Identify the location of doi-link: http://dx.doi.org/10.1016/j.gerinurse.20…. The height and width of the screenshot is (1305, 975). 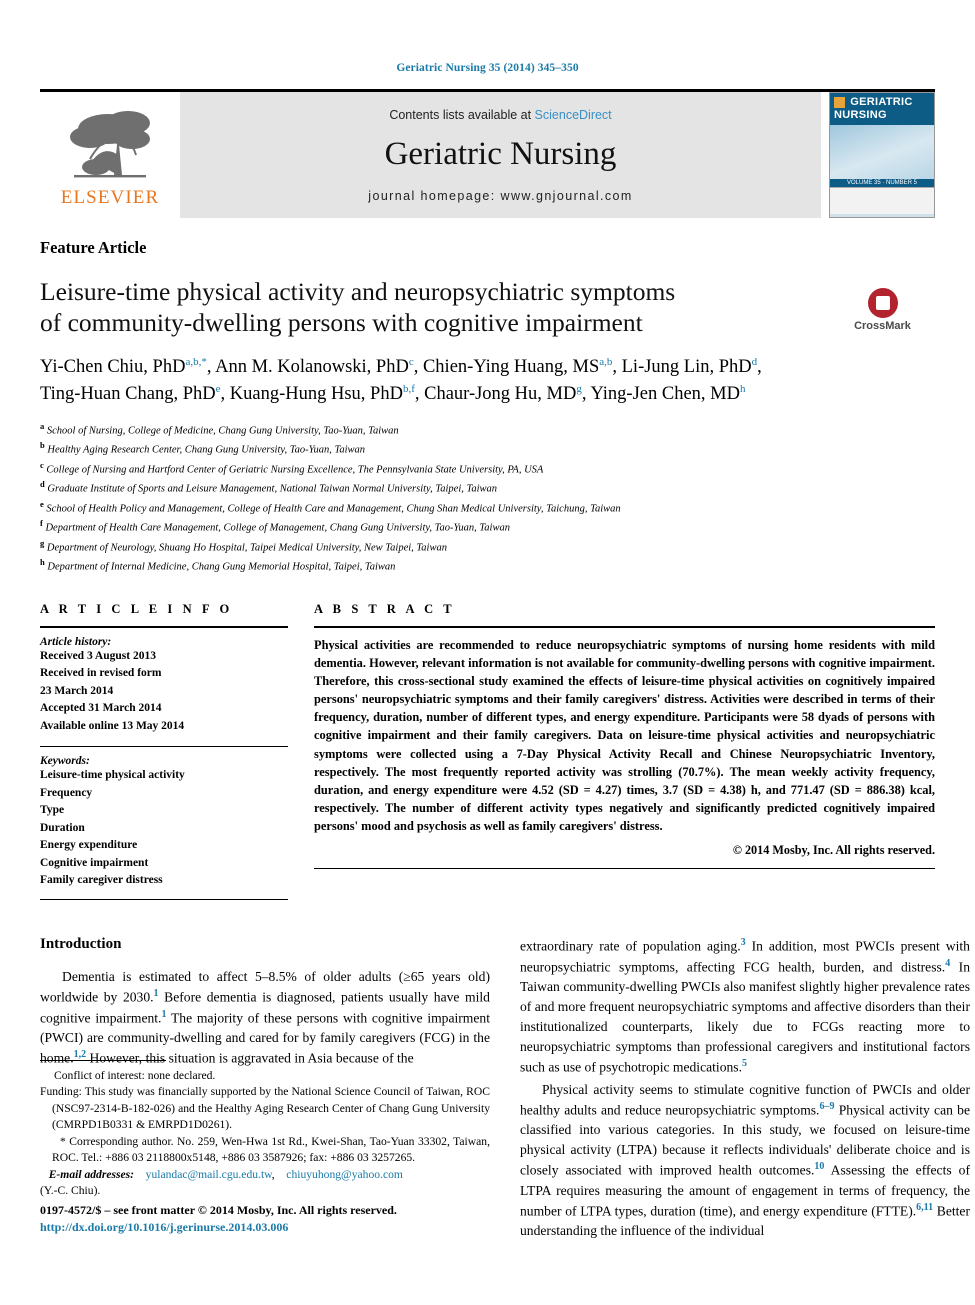
(270, 1227).